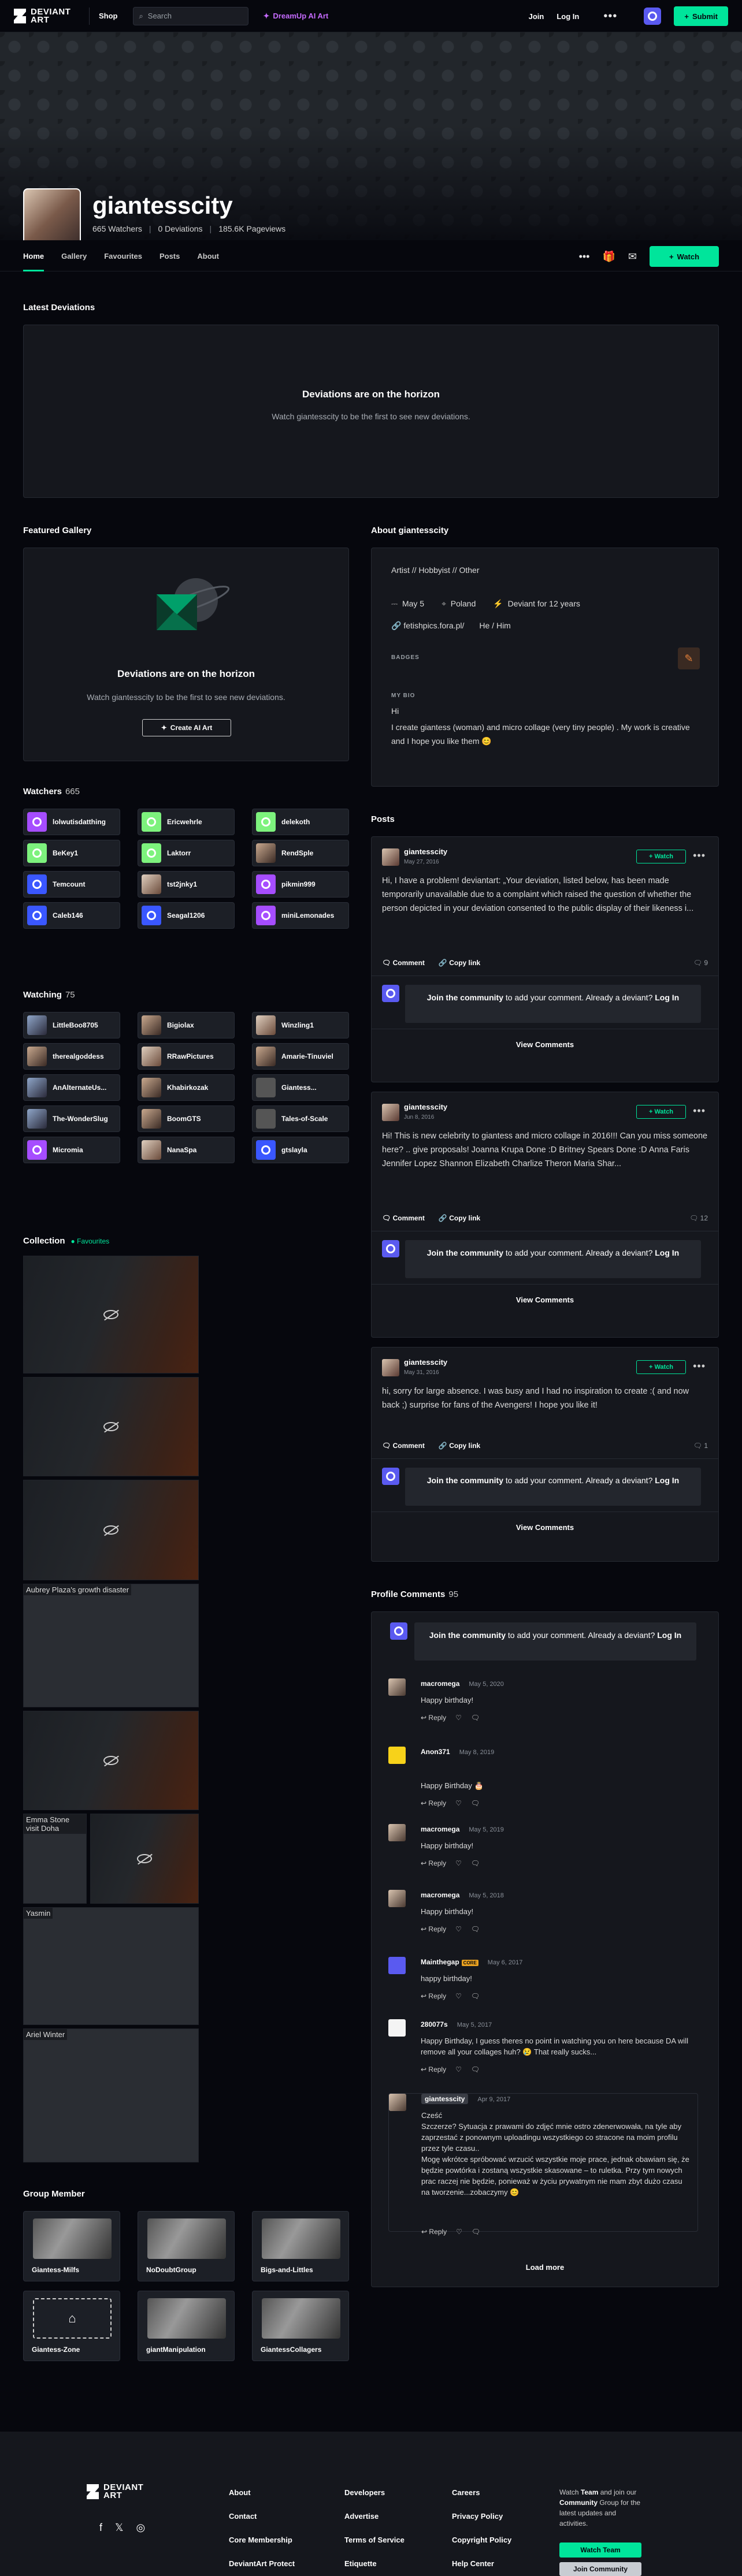  Describe the element at coordinates (300, 916) in the screenshot. I see `user-chip: miniLemonades` at that location.